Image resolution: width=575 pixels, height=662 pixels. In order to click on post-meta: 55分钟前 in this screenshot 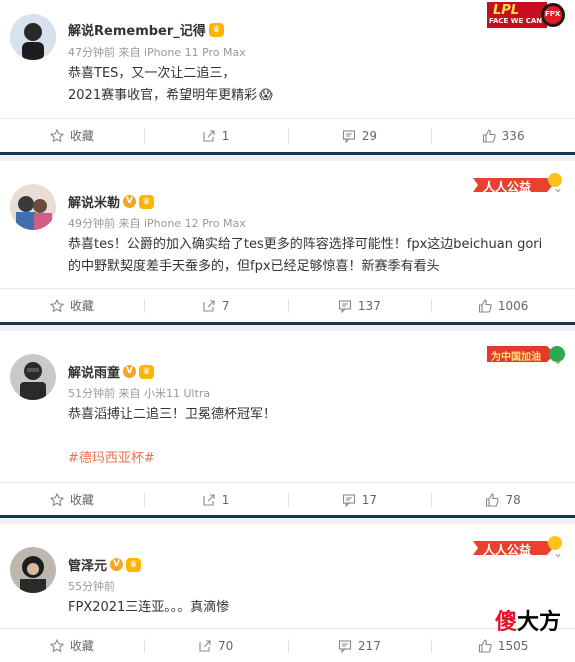, I will do `click(91, 586)`.